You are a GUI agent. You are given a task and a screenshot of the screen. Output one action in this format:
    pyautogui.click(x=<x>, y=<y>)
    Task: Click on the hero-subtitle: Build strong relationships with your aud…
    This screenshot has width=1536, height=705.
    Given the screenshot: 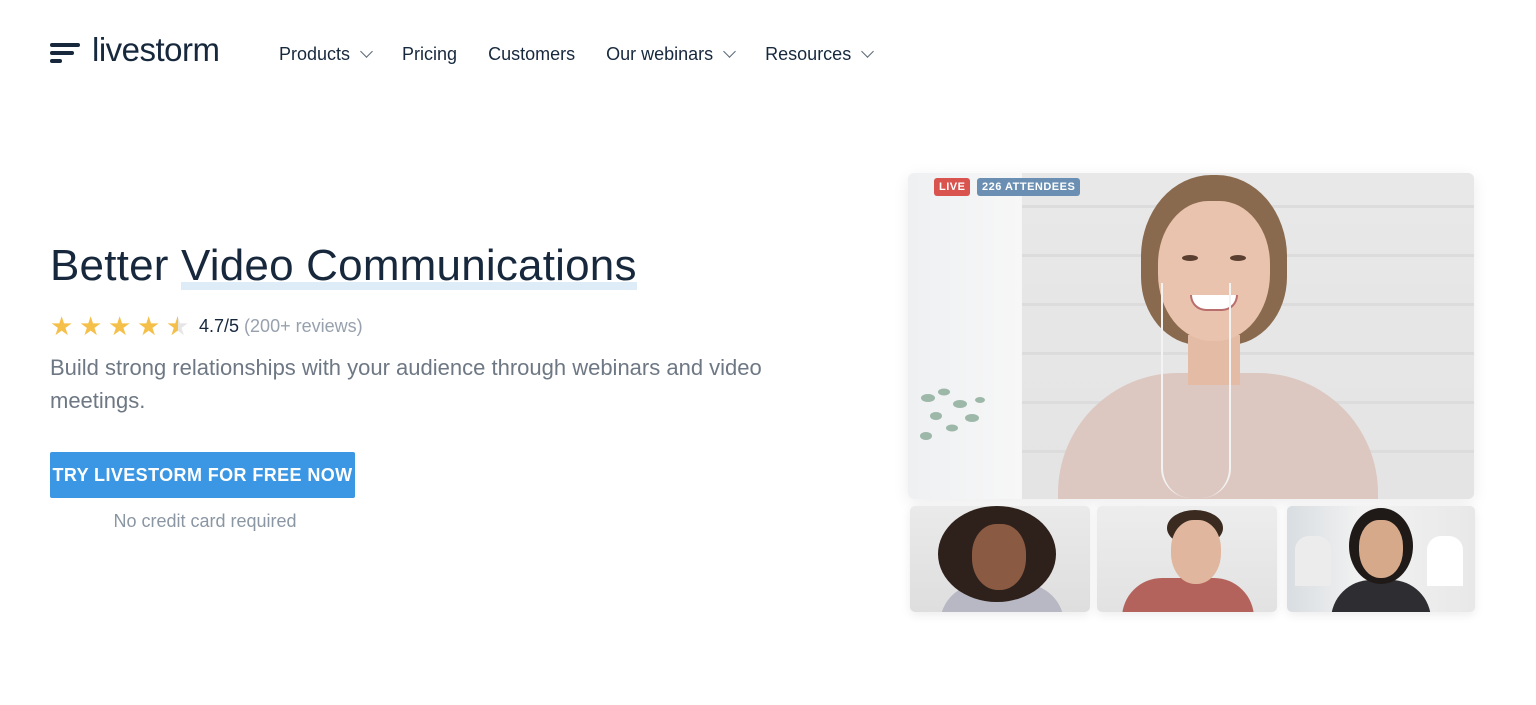 What is the action you would take?
    pyautogui.click(x=406, y=384)
    